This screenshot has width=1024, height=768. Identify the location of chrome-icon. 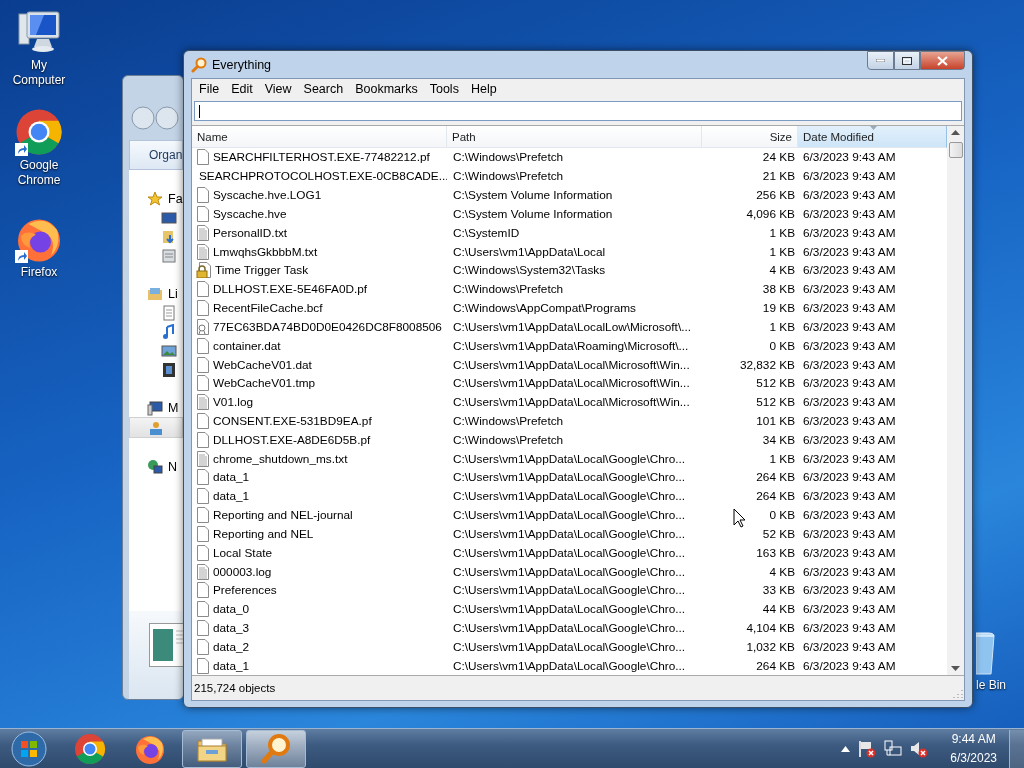
(39, 132).